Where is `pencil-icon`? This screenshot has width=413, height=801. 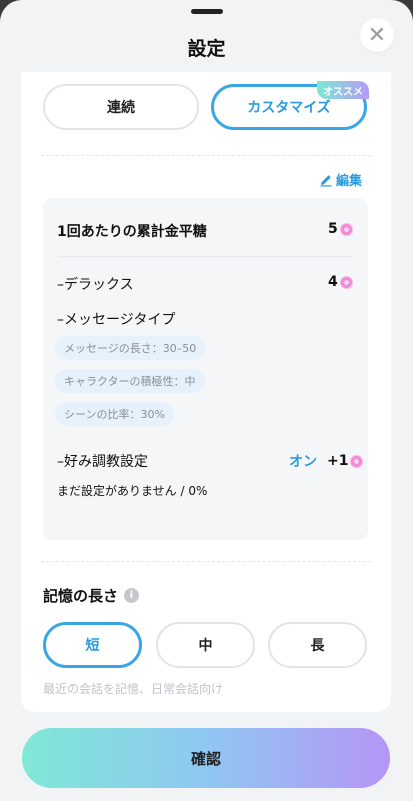
pencil-icon is located at coordinates (326, 180).